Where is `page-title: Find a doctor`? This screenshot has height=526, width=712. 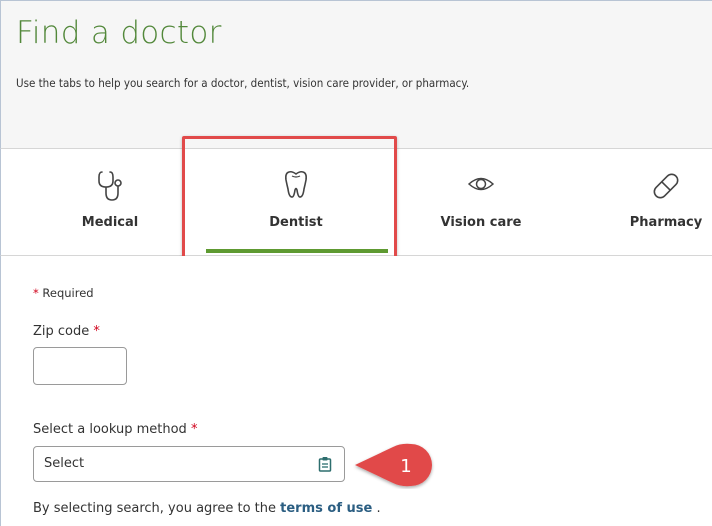 page-title: Find a doctor is located at coordinates (119, 33).